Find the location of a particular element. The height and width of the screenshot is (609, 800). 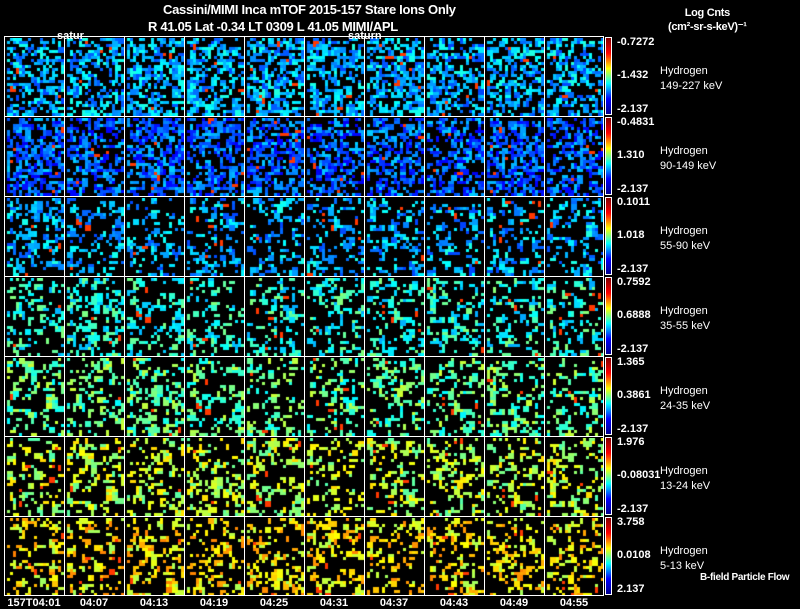

colorbar-mid-label: 0.0108 is located at coordinates (634, 555).